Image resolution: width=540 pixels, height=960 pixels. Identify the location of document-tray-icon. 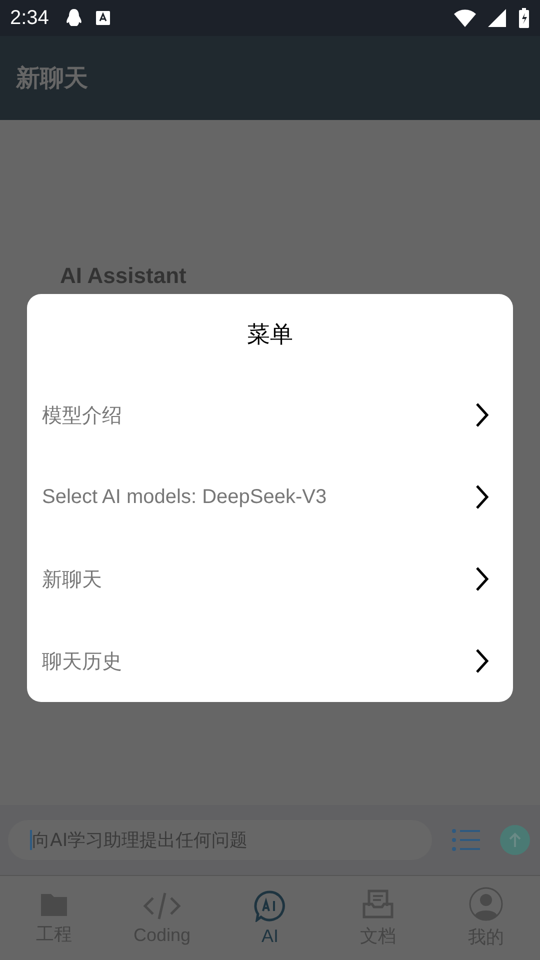
(378, 904).